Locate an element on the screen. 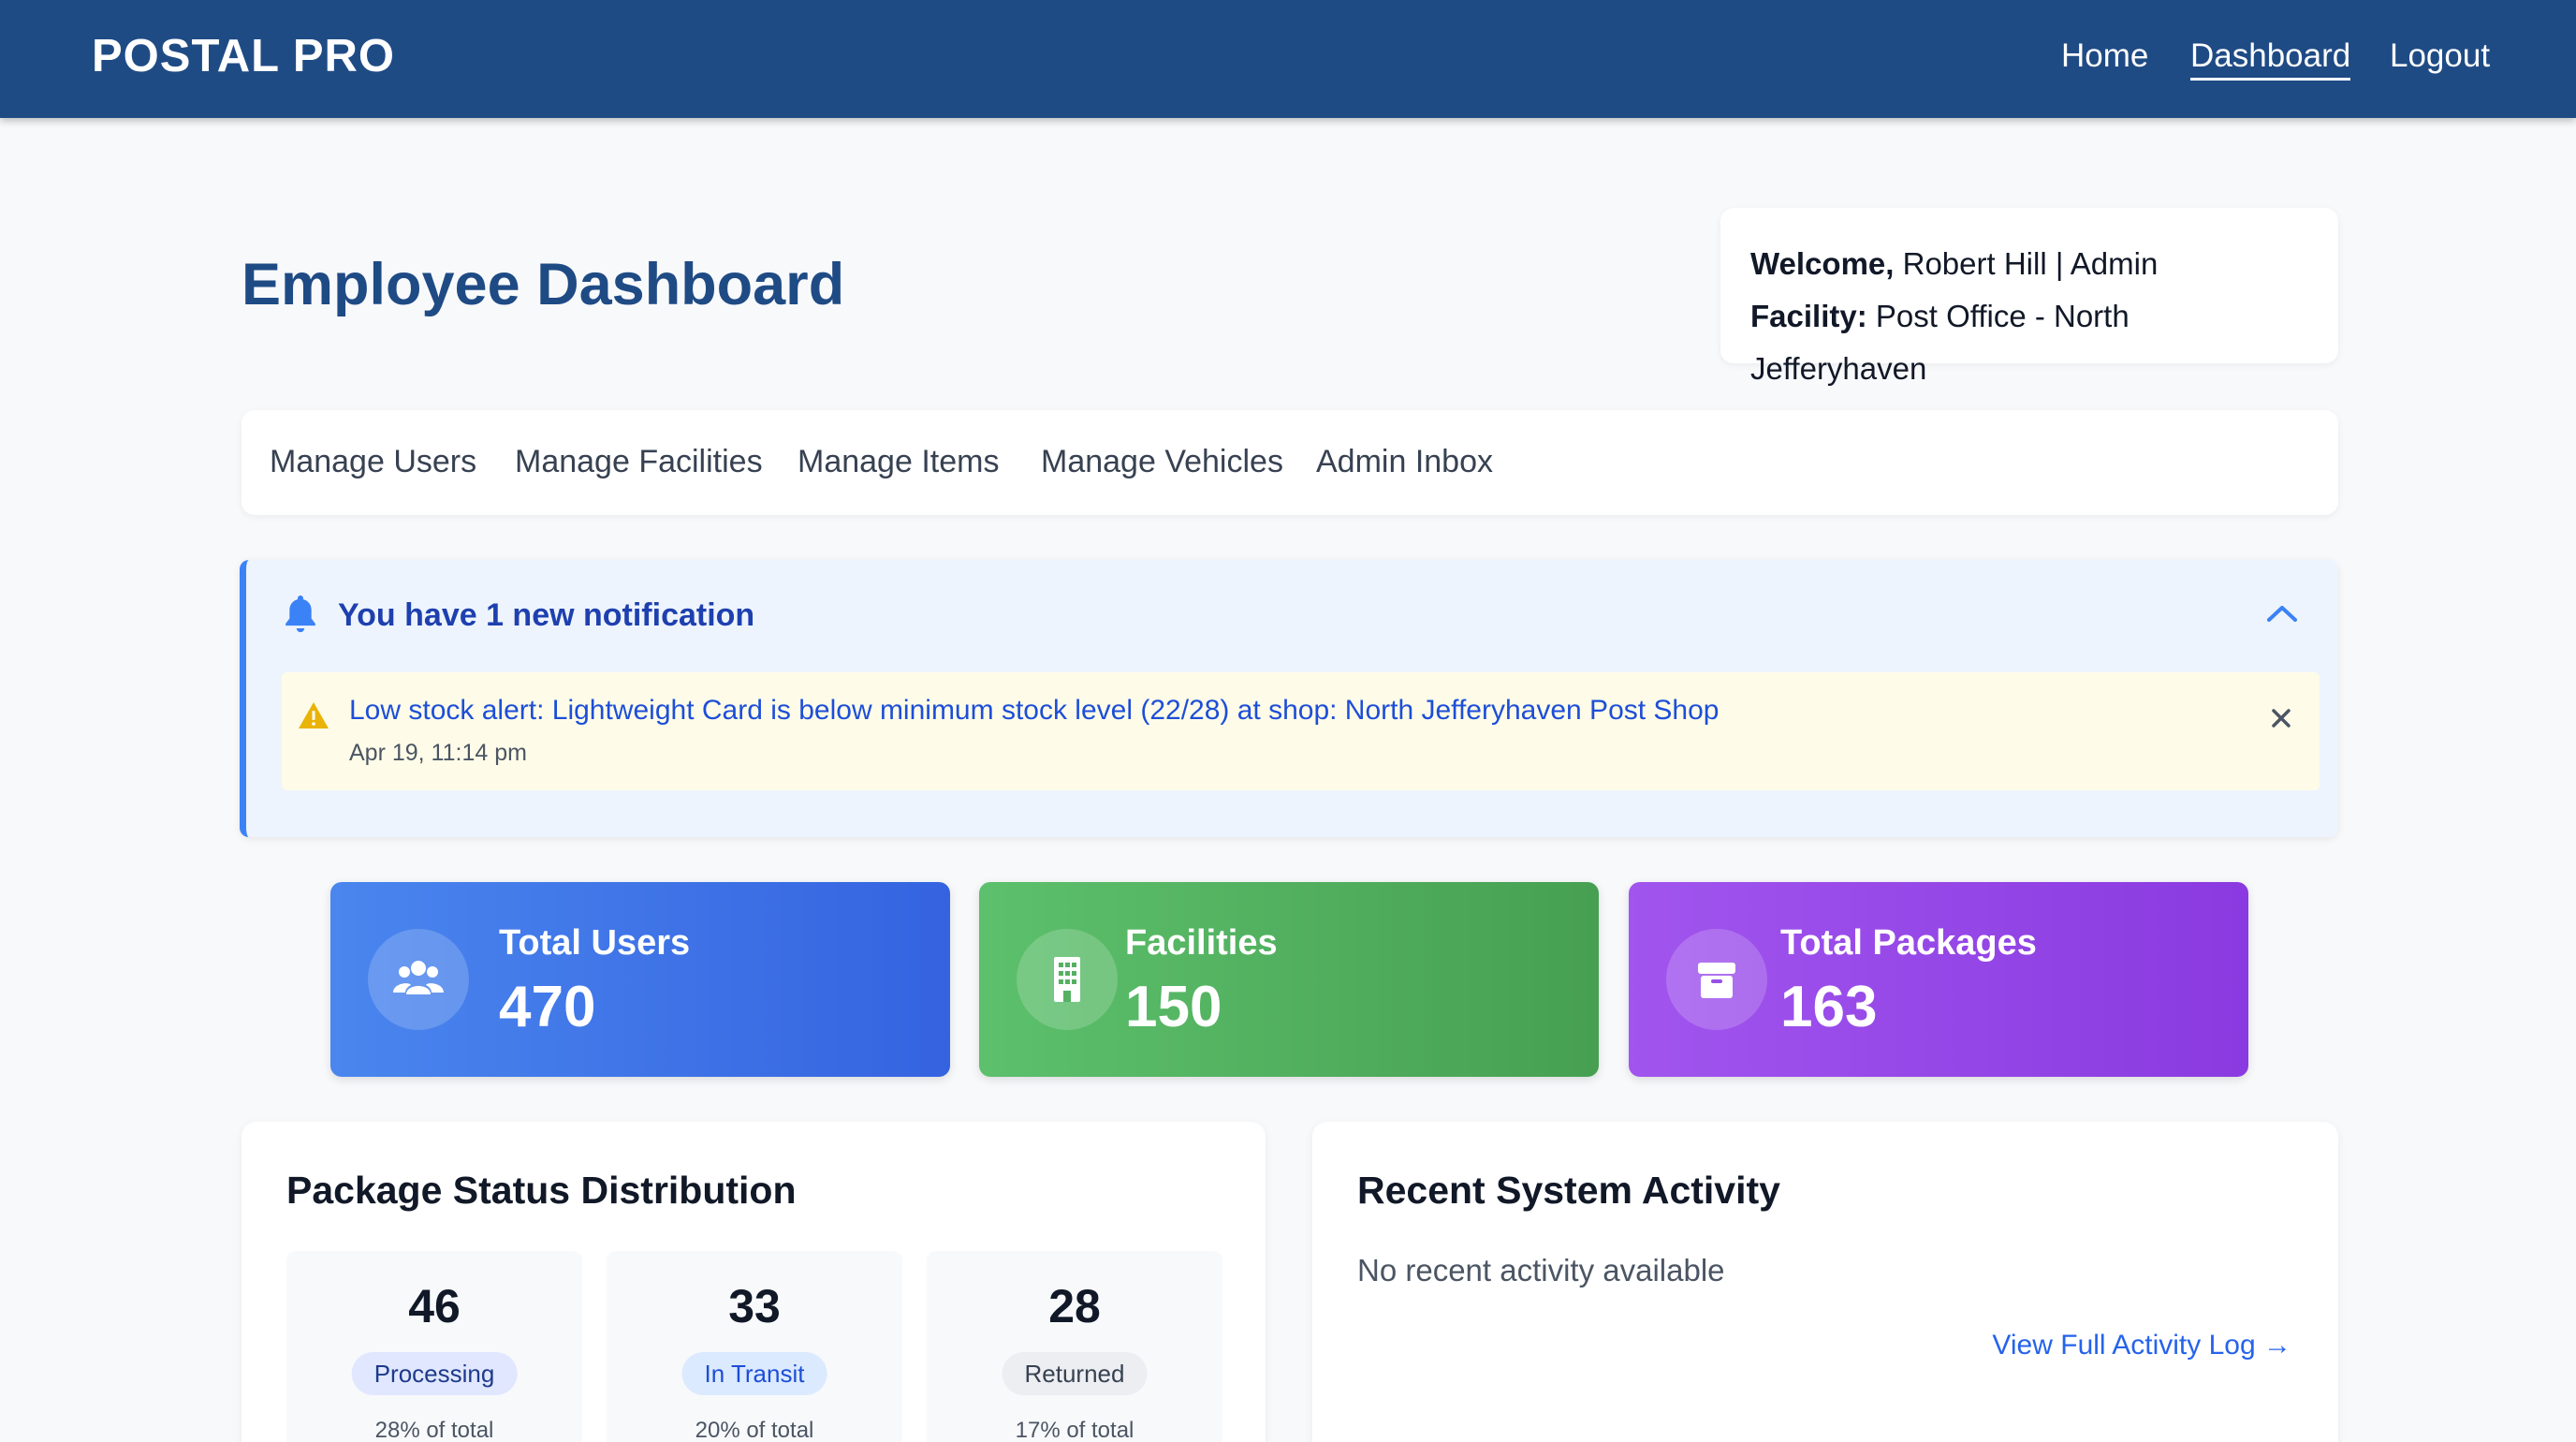  admin-nav-manage-vehicles: Manage Vehicles is located at coordinates (1162, 462).